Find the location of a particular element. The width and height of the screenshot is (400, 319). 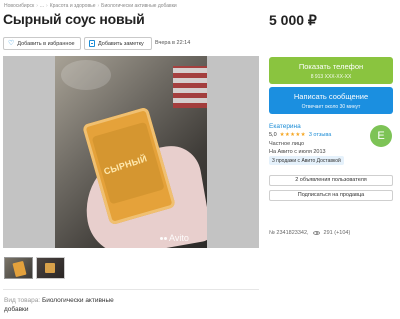

photo-background-flag is located at coordinates (190, 87).